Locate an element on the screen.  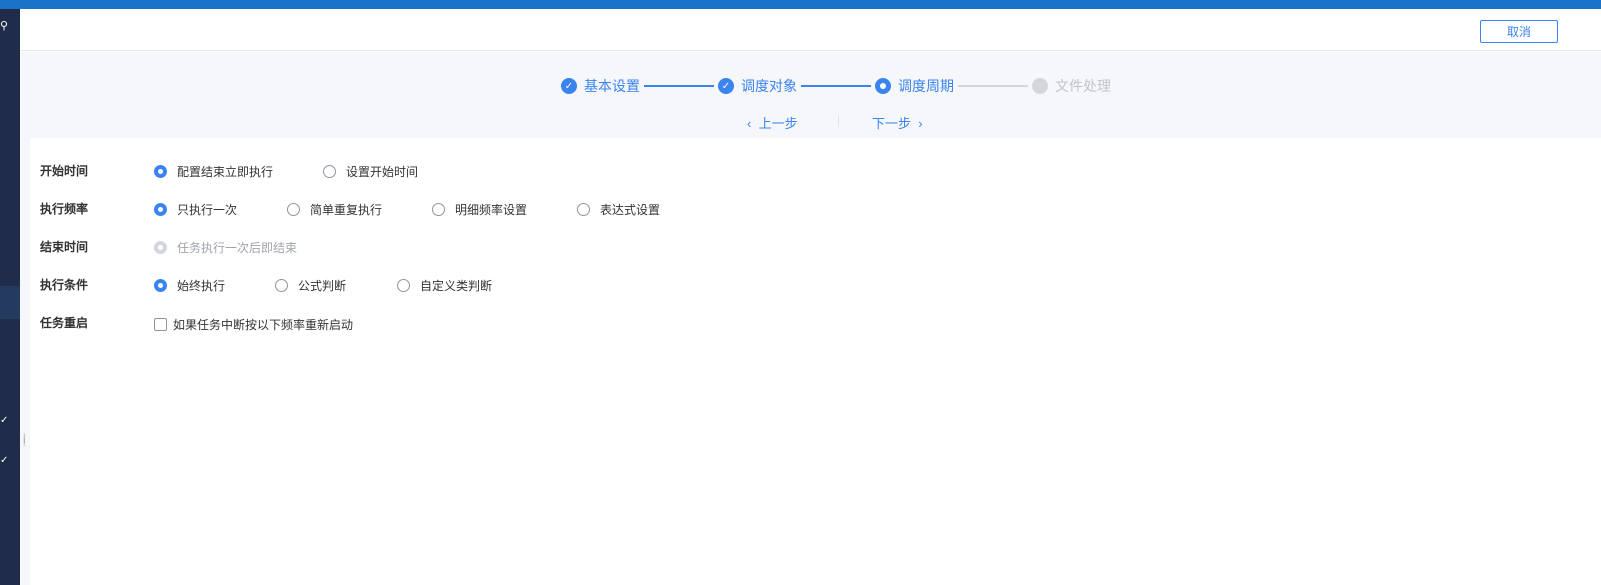
option-label: 配置结束立即执行 is located at coordinates (225, 172).